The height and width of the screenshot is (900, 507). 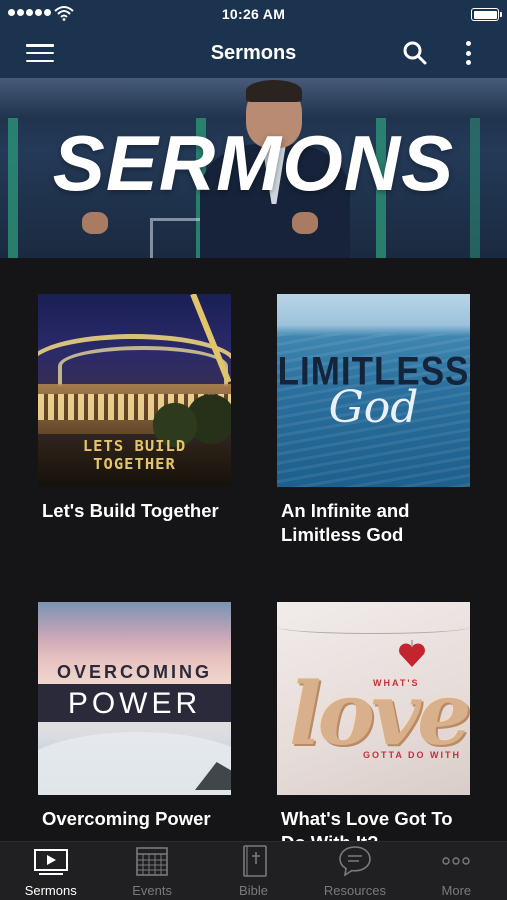 I want to click on sermon-title: An Infinite and Limitless God, so click(x=345, y=522).